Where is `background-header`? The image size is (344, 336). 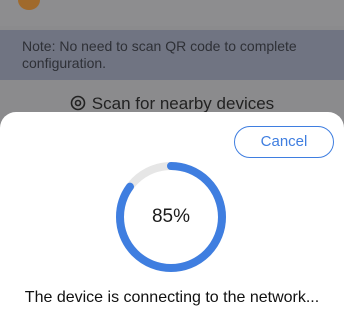 background-header is located at coordinates (172, 13).